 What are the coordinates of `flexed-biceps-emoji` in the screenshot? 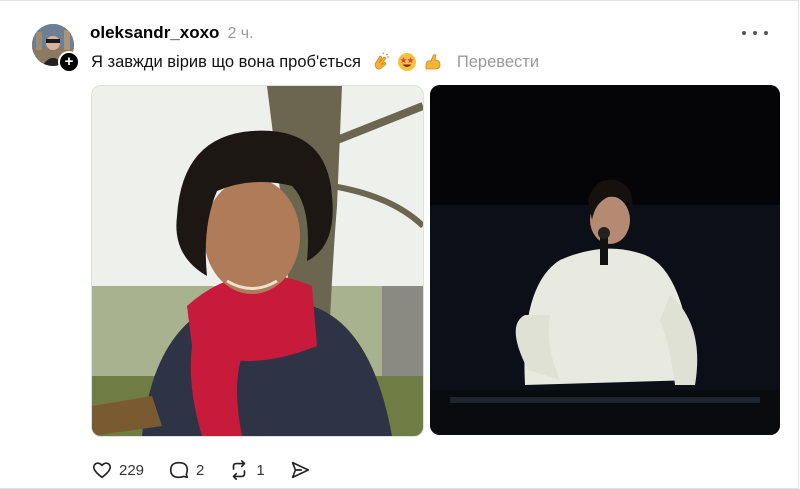 It's located at (433, 62).